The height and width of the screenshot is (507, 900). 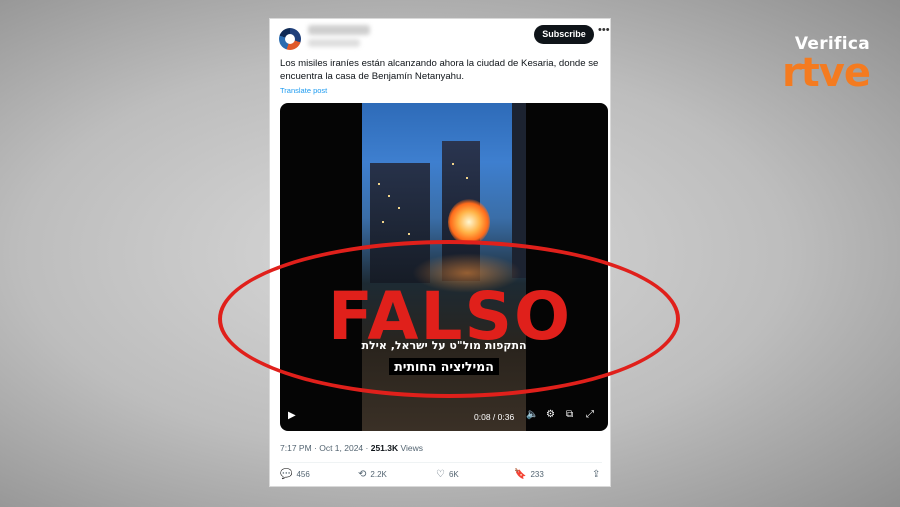 I want to click on timestamp: 7:17 PM · Oct 1, 2024 ·, so click(x=325, y=448).